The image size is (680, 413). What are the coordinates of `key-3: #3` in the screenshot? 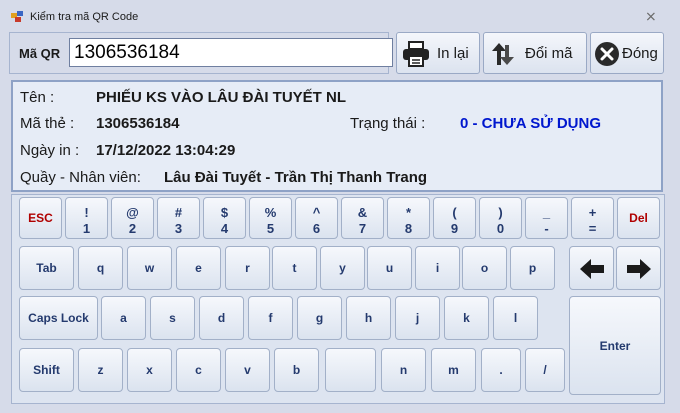 It's located at (178, 218).